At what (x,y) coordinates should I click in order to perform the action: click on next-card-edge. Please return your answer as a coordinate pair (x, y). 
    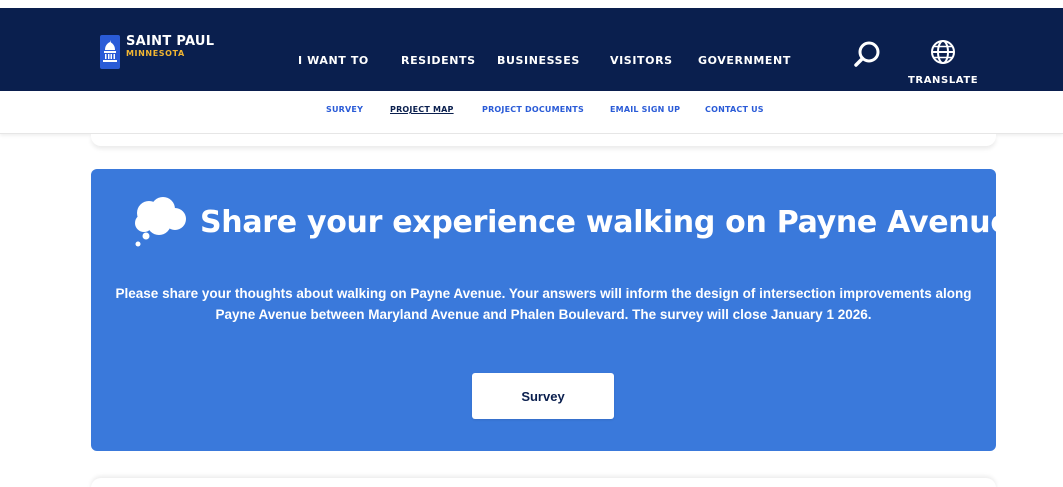
    Looking at the image, I should click on (543, 482).